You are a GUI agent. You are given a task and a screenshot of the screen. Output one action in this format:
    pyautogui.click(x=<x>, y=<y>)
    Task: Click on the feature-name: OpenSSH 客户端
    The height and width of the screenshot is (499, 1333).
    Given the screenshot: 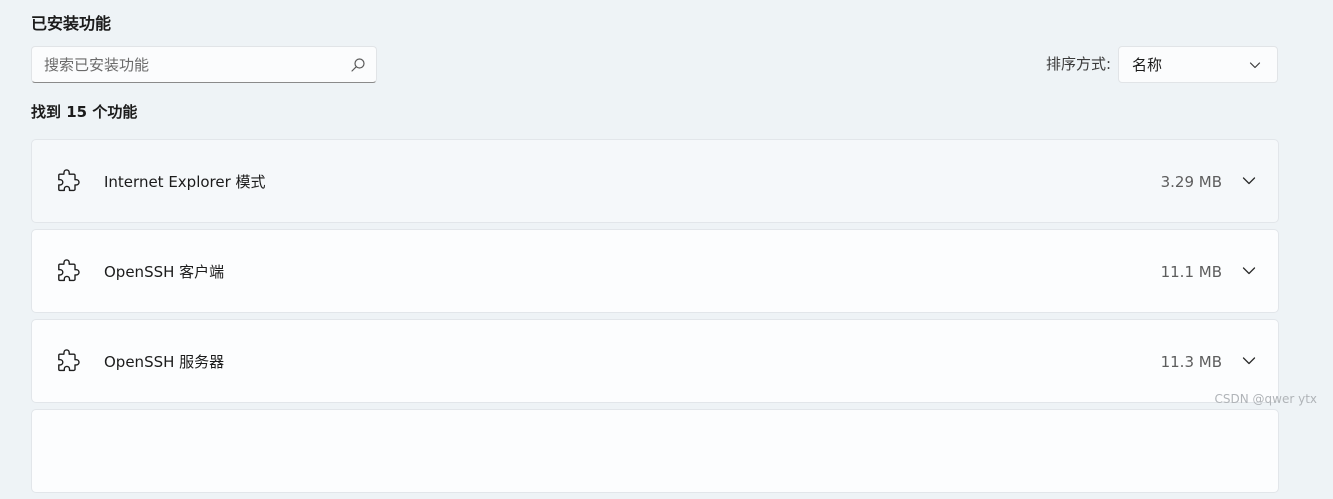 What is the action you would take?
    pyautogui.click(x=164, y=272)
    